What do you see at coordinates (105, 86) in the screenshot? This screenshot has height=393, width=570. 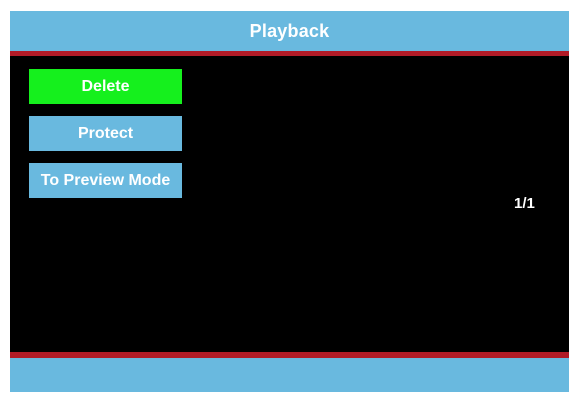 I see `delete-button: Delete` at bounding box center [105, 86].